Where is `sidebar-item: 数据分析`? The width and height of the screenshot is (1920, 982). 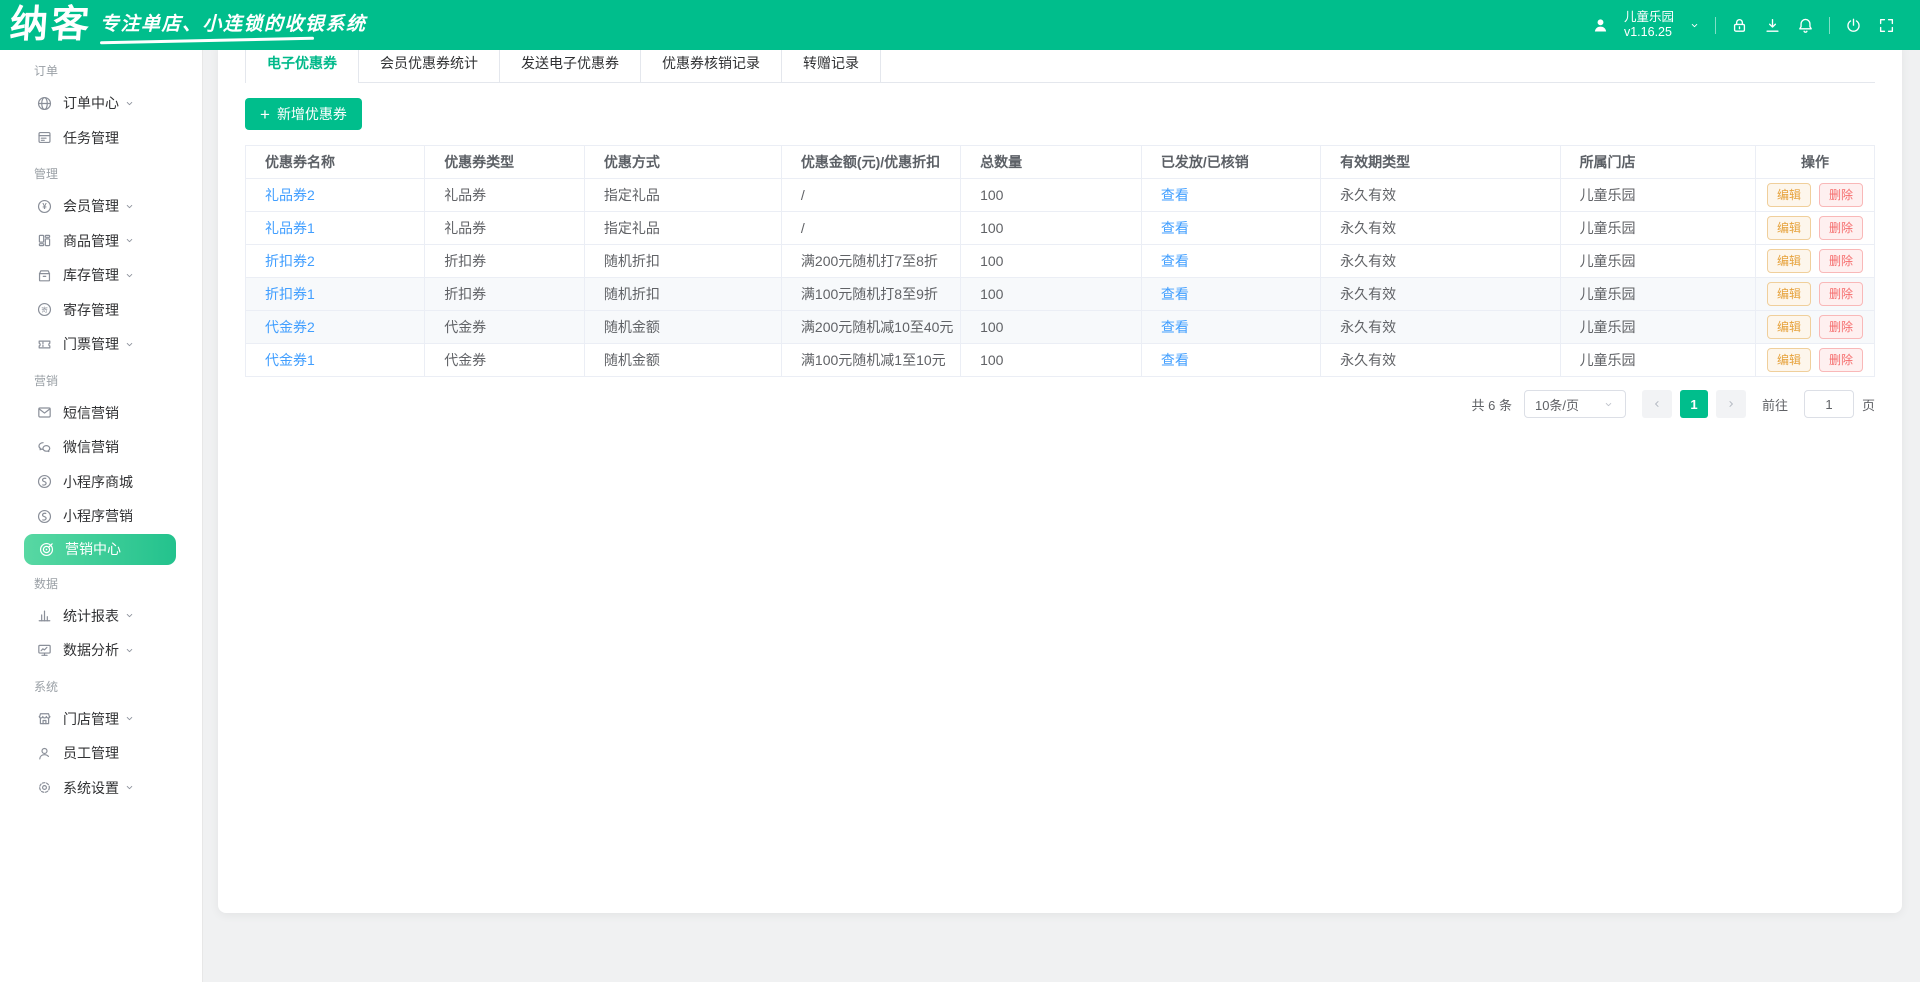
sidebar-item: 数据分析 is located at coordinates (101, 650).